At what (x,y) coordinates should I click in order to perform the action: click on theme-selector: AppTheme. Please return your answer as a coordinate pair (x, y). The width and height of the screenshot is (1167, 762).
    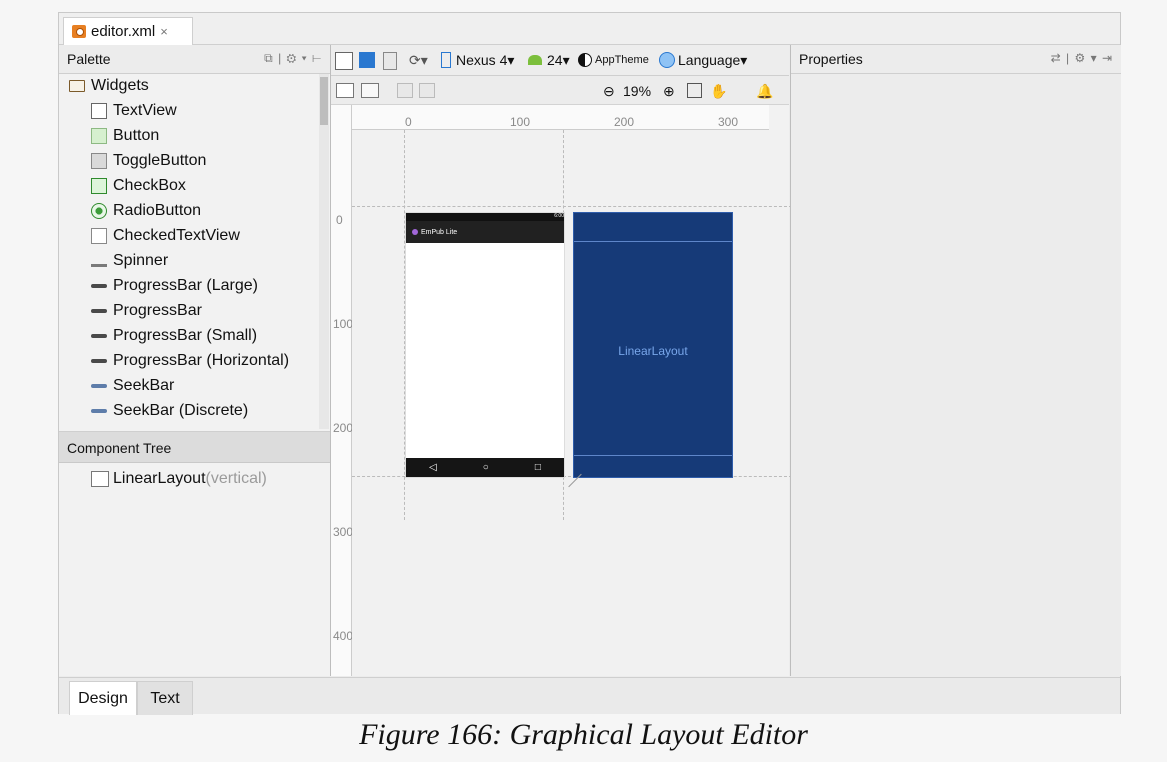
    Looking at the image, I should click on (613, 60).